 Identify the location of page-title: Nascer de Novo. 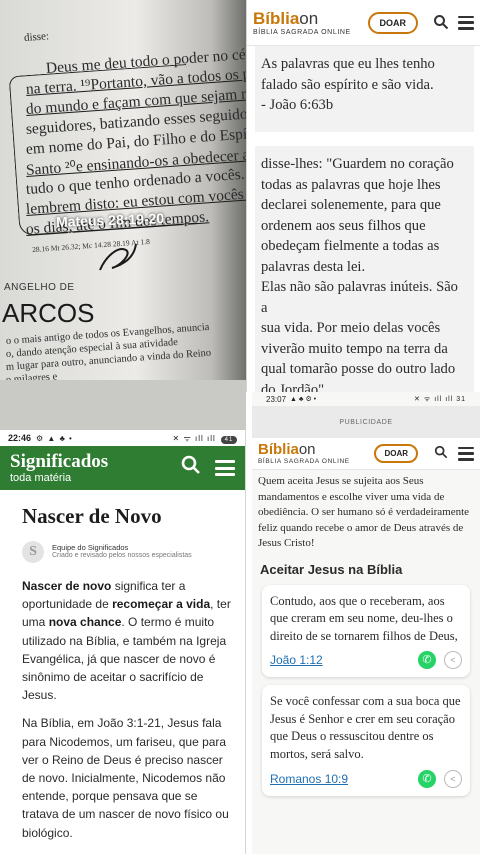
(92, 516).